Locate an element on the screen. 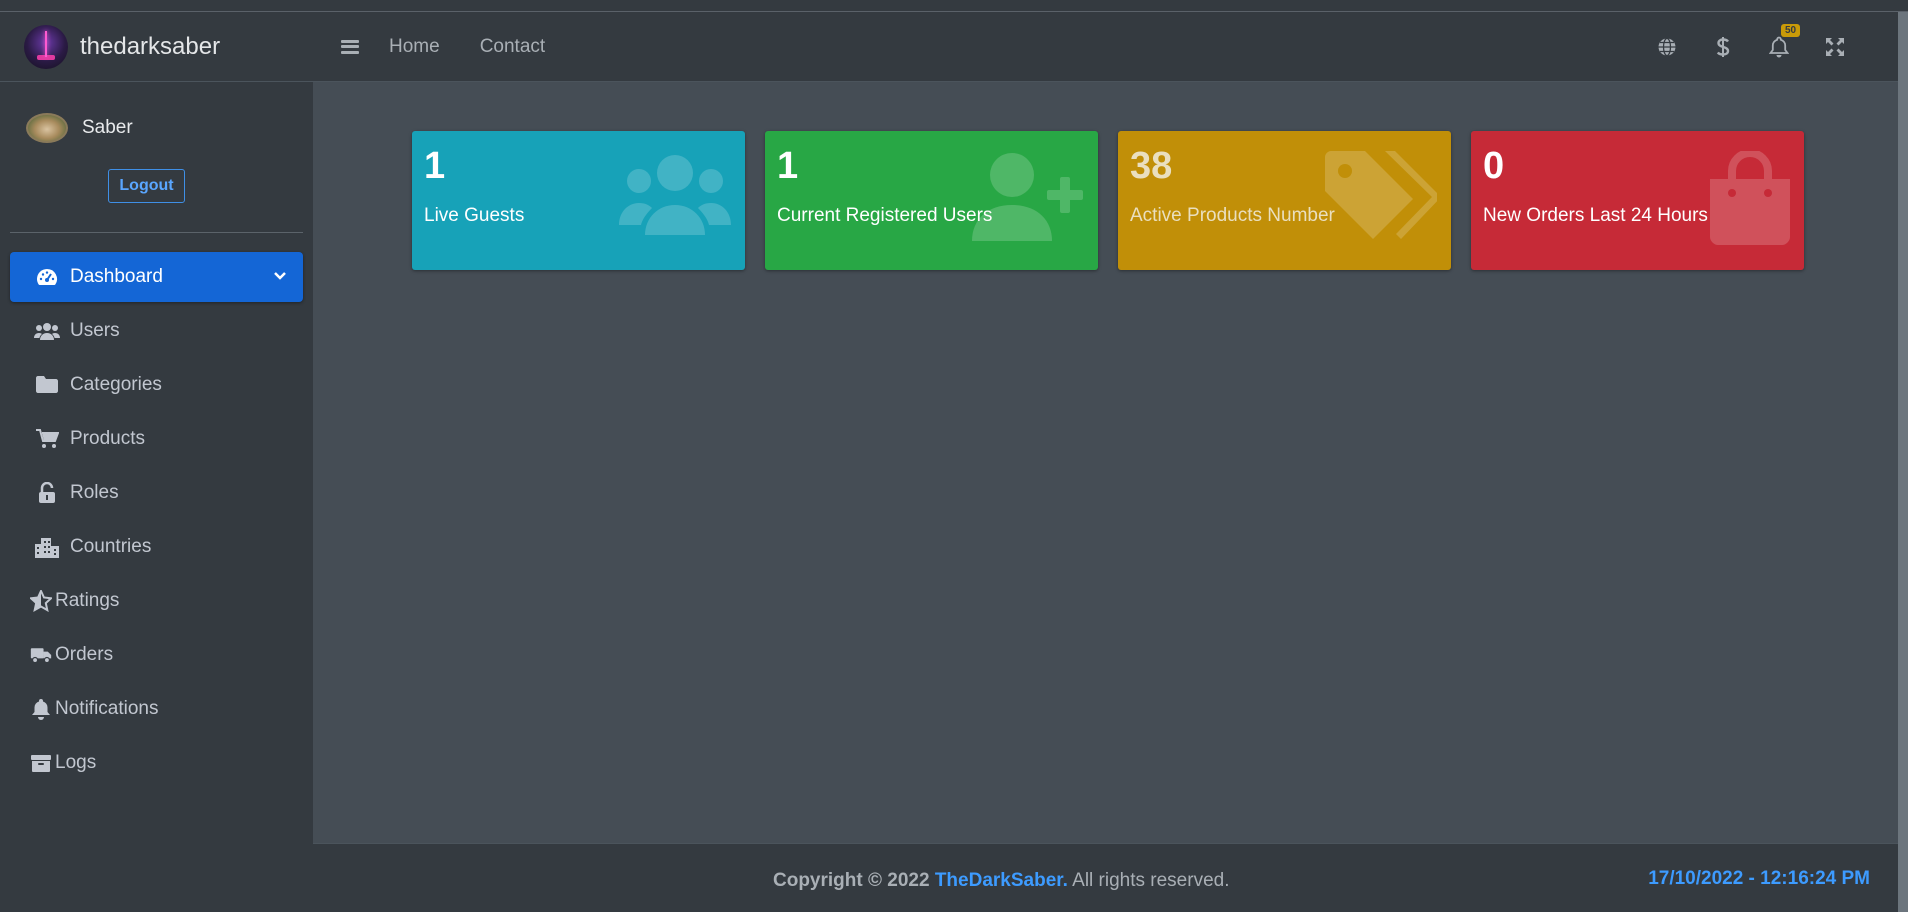  user-plus-icon is located at coordinates (1028, 198).